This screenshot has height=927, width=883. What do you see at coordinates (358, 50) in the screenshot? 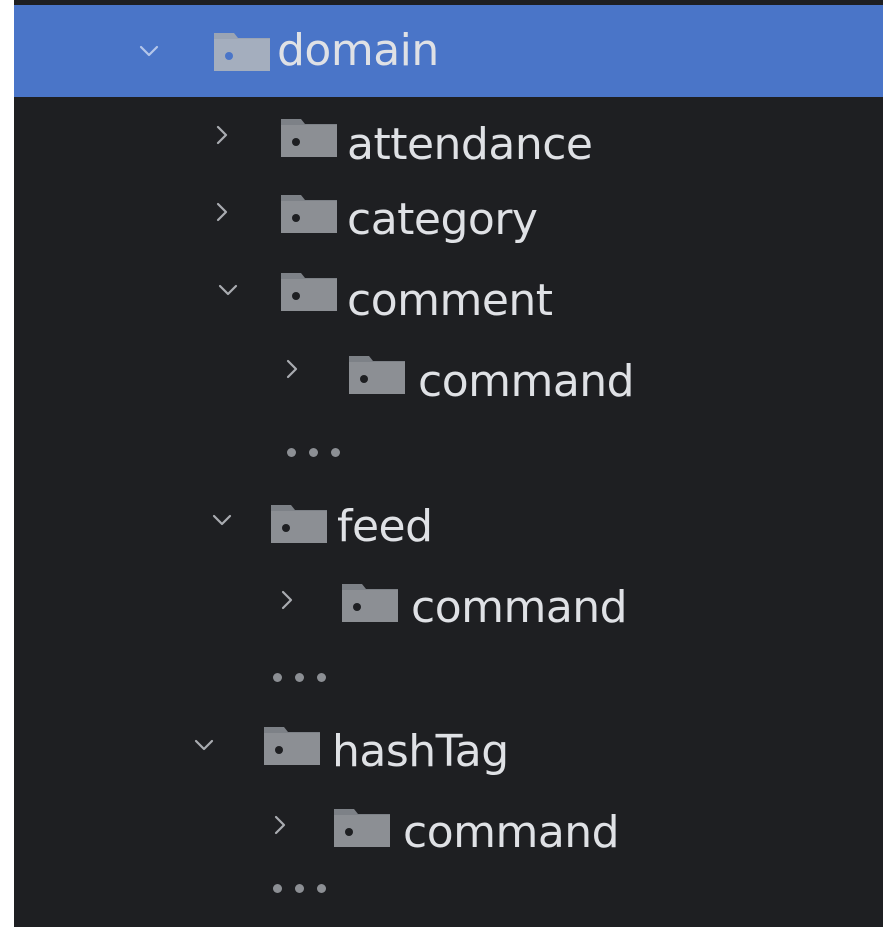
I see `tree-item-label: domain` at bounding box center [358, 50].